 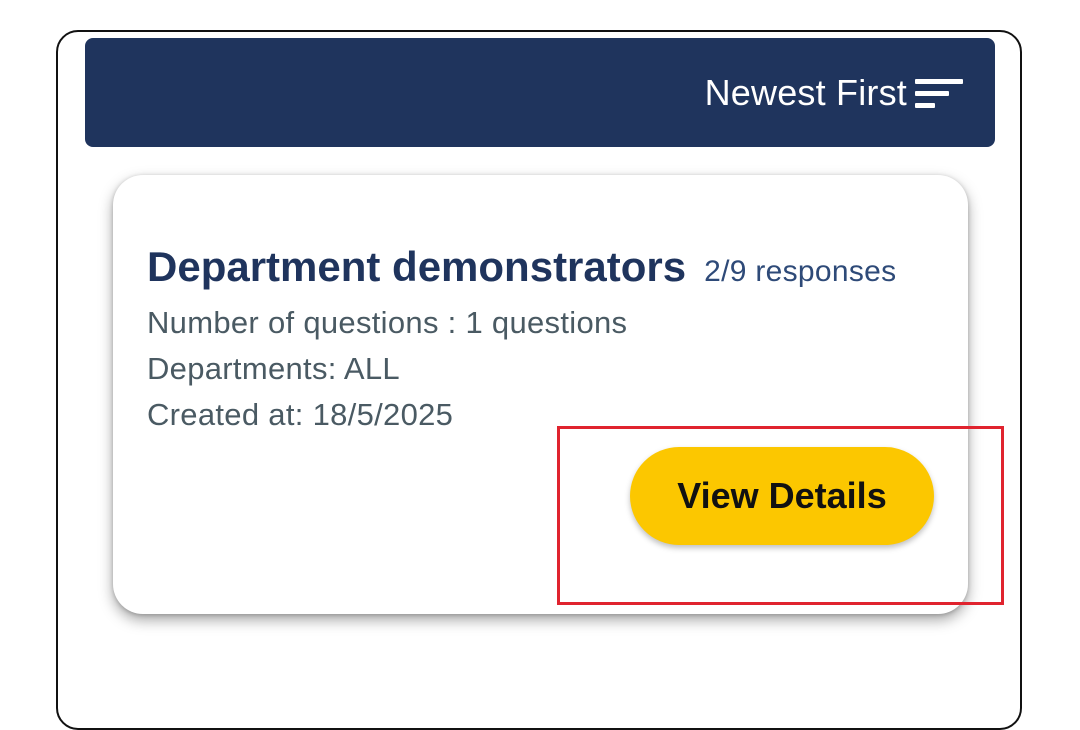 I want to click on sort-label: Newest First, so click(x=806, y=93).